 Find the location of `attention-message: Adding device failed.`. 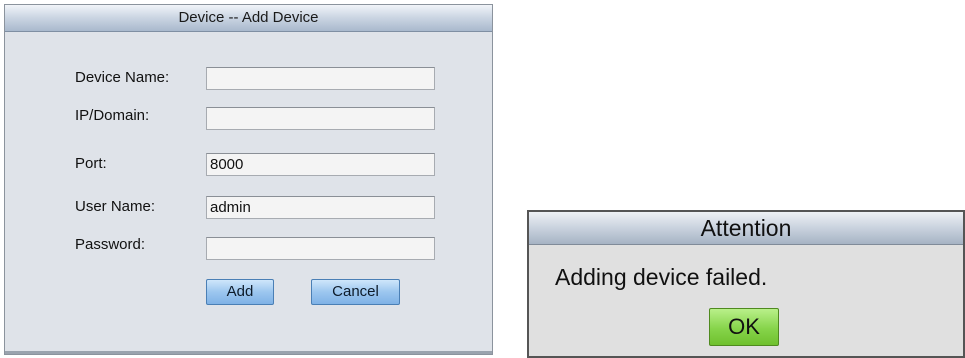

attention-message: Adding device failed. is located at coordinates (661, 277).